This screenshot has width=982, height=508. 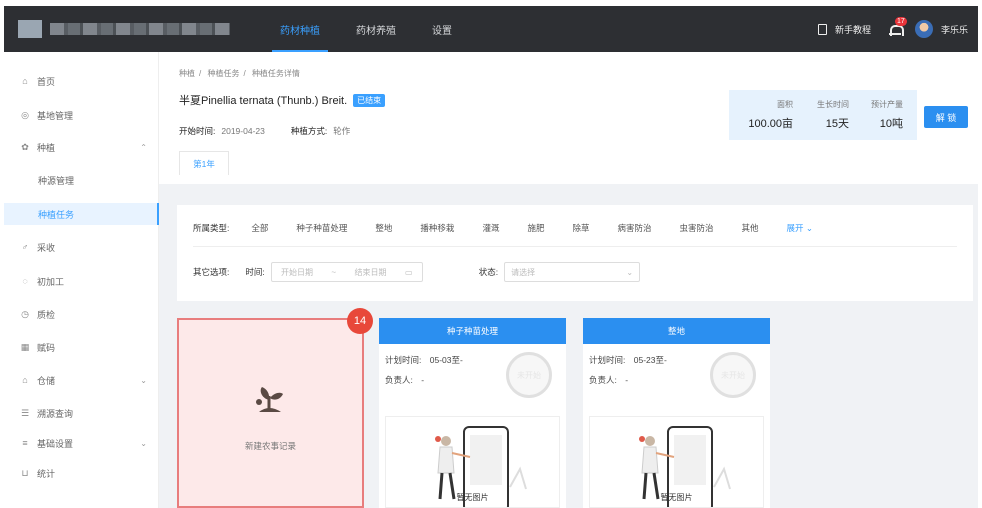 What do you see at coordinates (81, 247) in the screenshot?
I see `sidebar-item-harvest: ♂ 采收` at bounding box center [81, 247].